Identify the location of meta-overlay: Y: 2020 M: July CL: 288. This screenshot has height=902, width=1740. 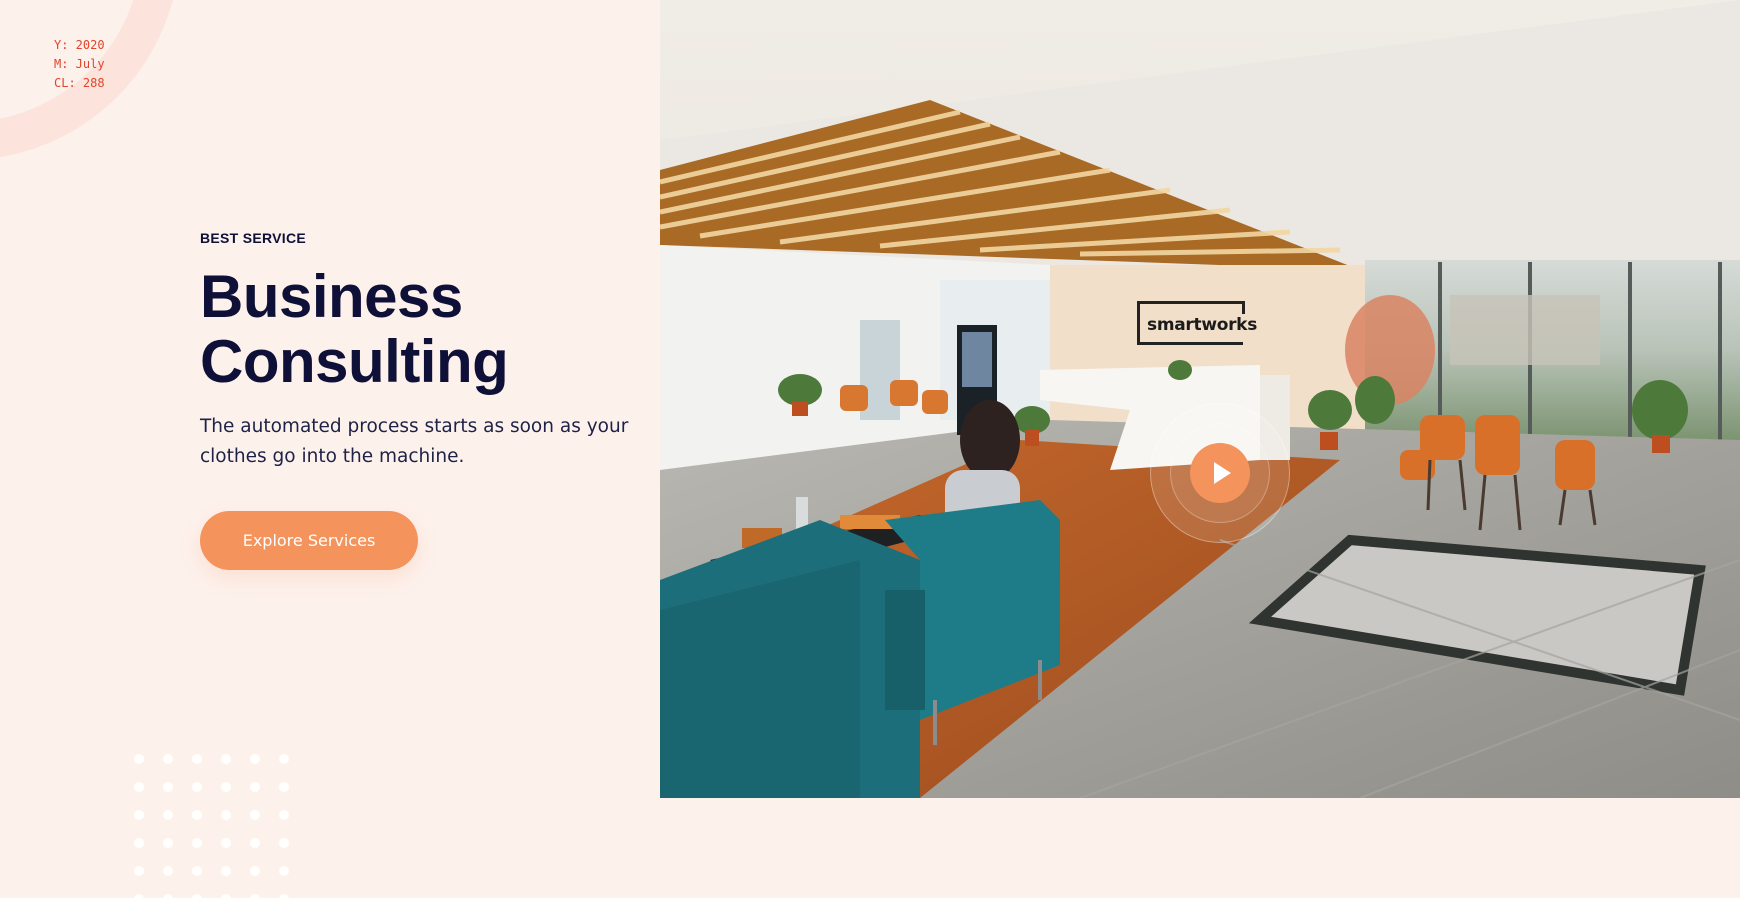
(79, 64).